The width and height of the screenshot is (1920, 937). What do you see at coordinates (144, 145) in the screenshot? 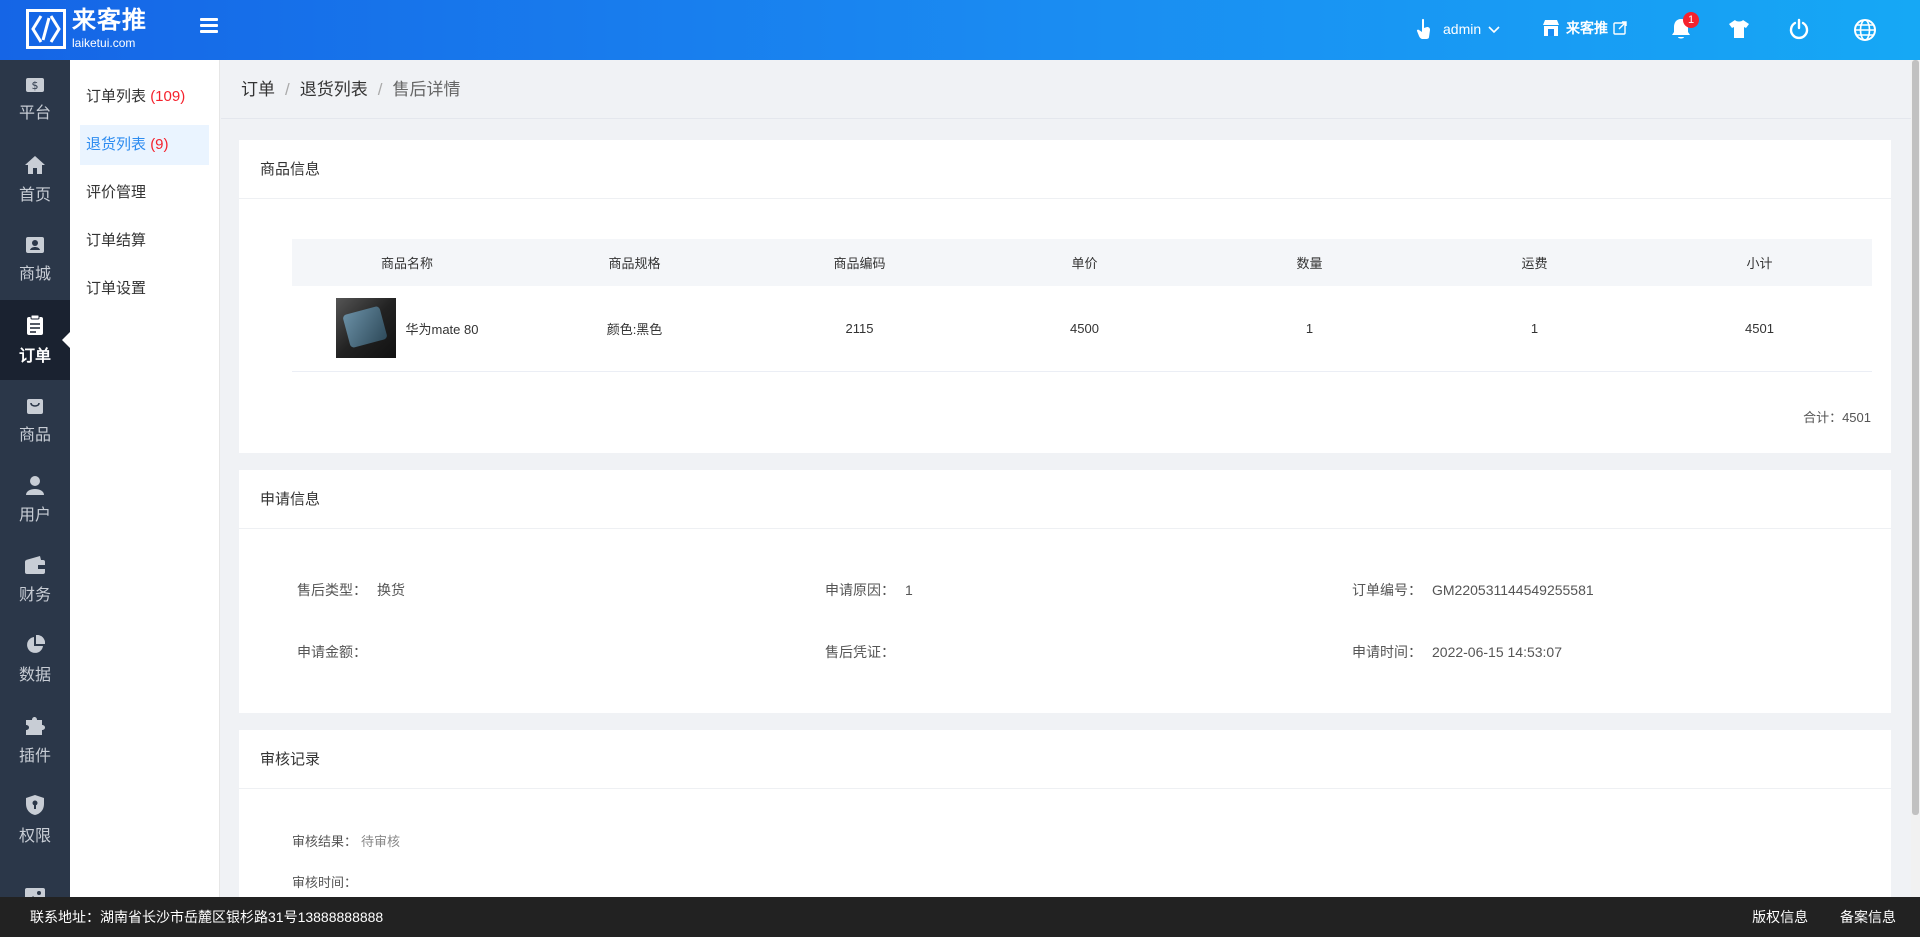
I see `subnav-return-list: 退货列表 (9)` at bounding box center [144, 145].